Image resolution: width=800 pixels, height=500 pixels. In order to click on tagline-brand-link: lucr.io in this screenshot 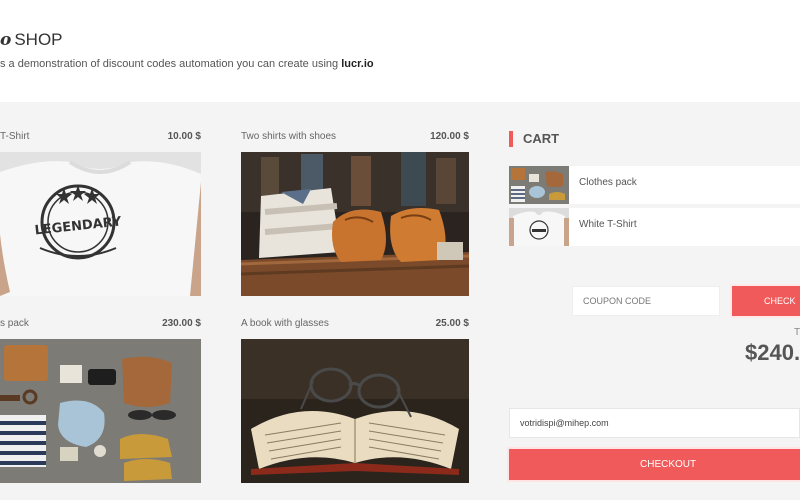, I will do `click(357, 64)`.